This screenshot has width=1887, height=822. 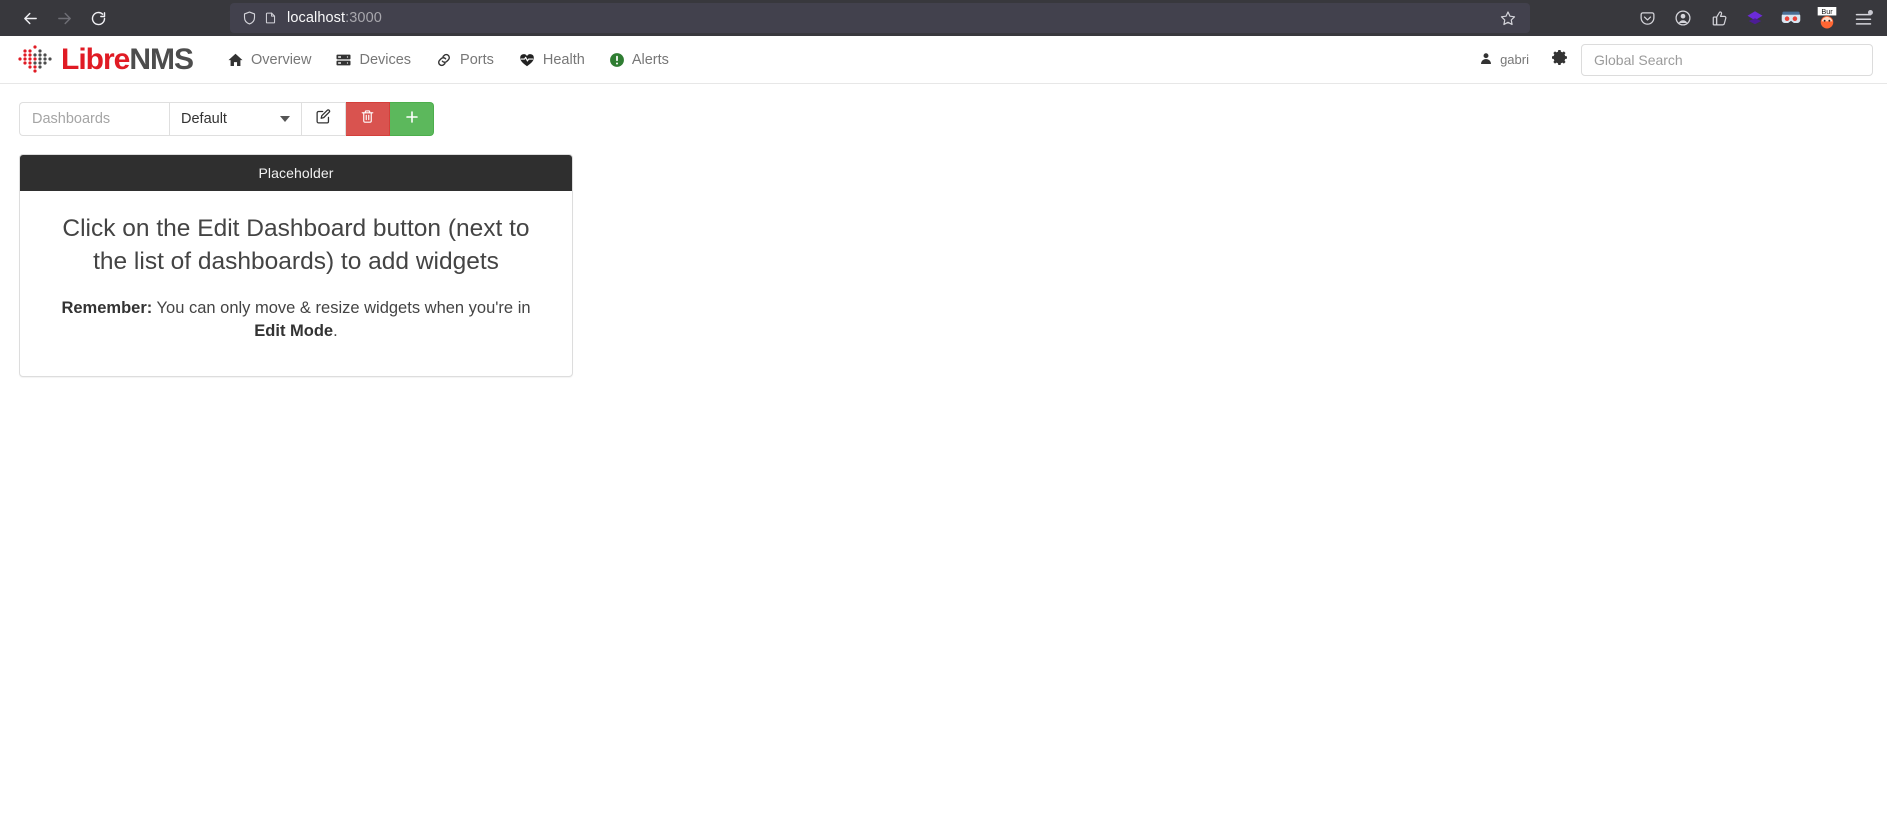 What do you see at coordinates (563, 59) in the screenshot?
I see `nav-item-health-label: Health` at bounding box center [563, 59].